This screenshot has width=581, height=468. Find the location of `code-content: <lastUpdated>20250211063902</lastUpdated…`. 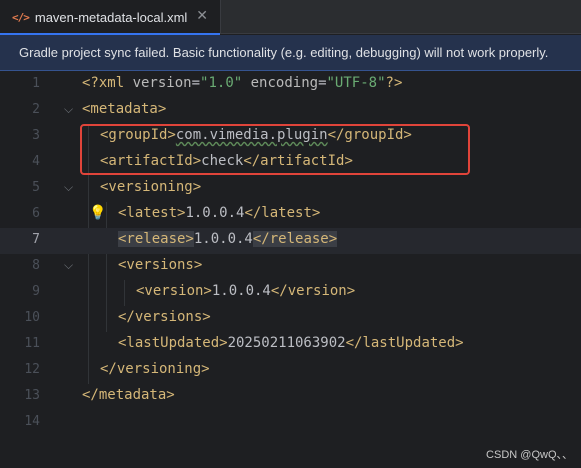

code-content: <lastUpdated>20250211063902</lastUpdated… is located at coordinates (291, 343).